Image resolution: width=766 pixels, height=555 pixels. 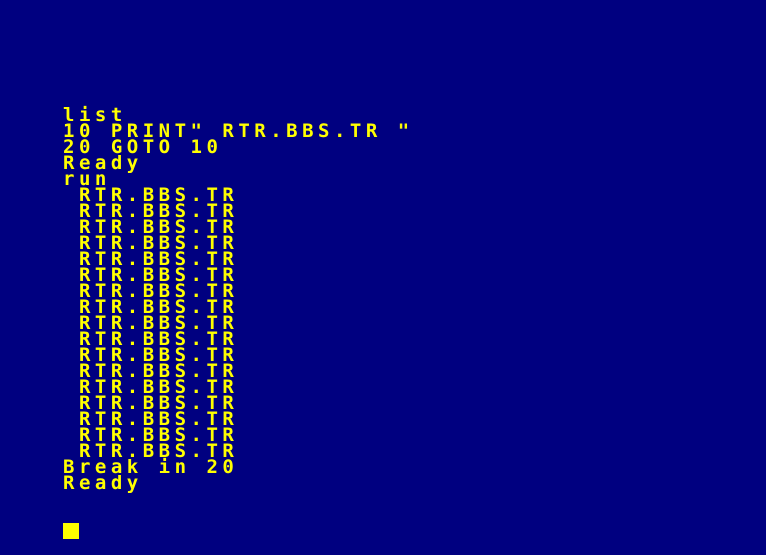 What do you see at coordinates (71, 531) in the screenshot?
I see `text-cursor` at bounding box center [71, 531].